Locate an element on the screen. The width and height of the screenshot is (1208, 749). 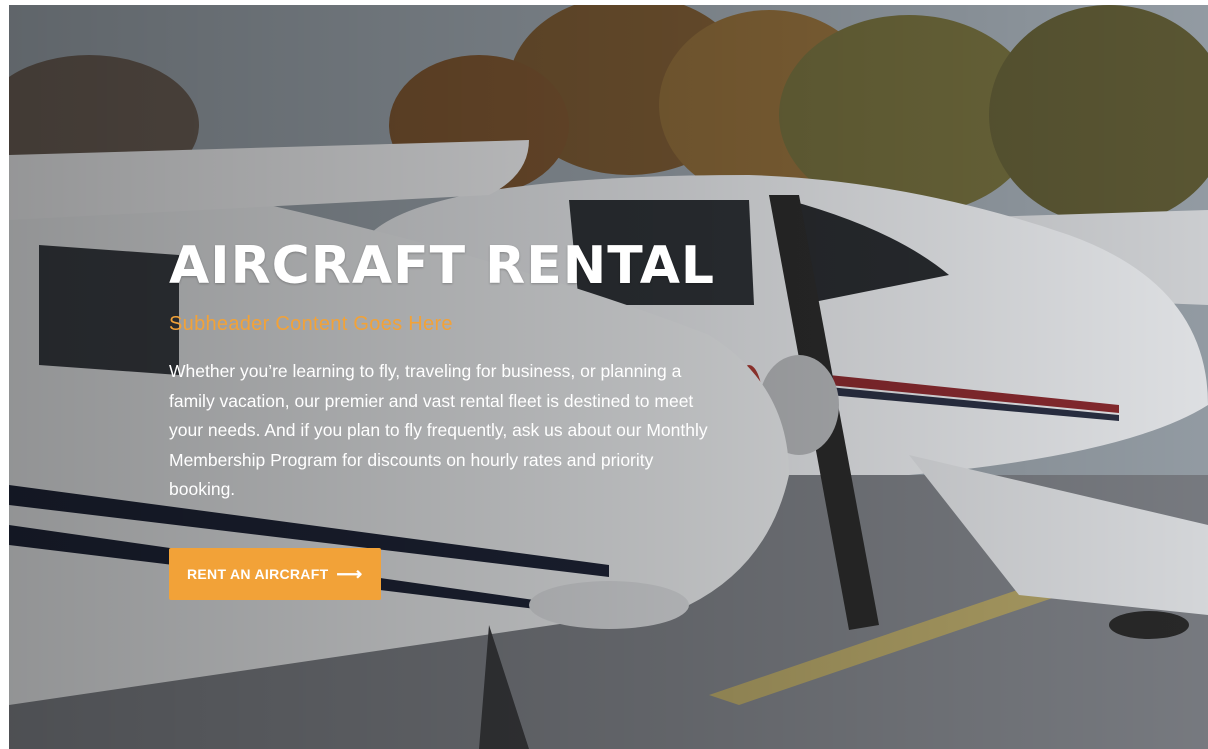
page-title: AIRCRAFT RENTAL is located at coordinates (442, 266).